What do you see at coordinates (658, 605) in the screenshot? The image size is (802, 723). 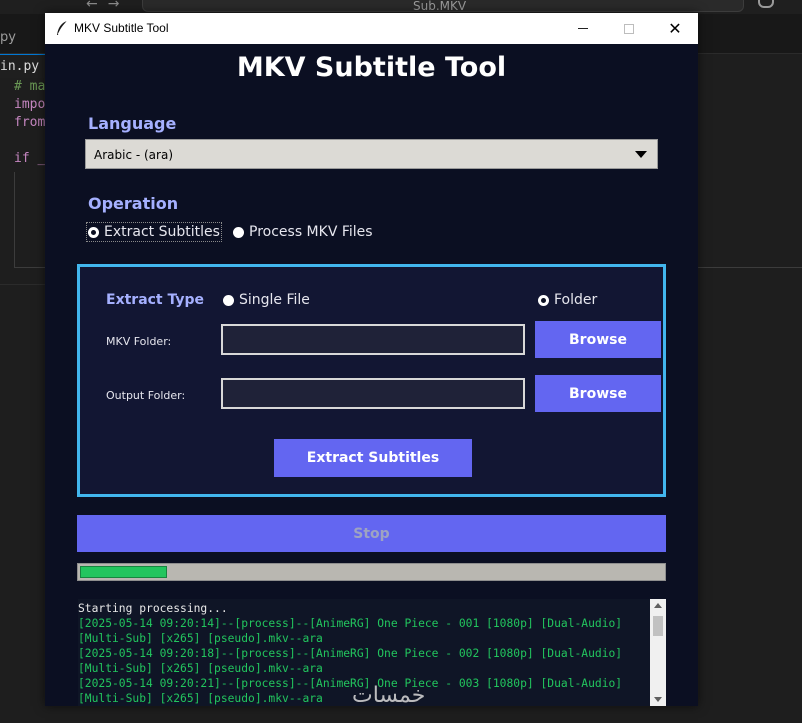 I see `scroll-up-icon` at bounding box center [658, 605].